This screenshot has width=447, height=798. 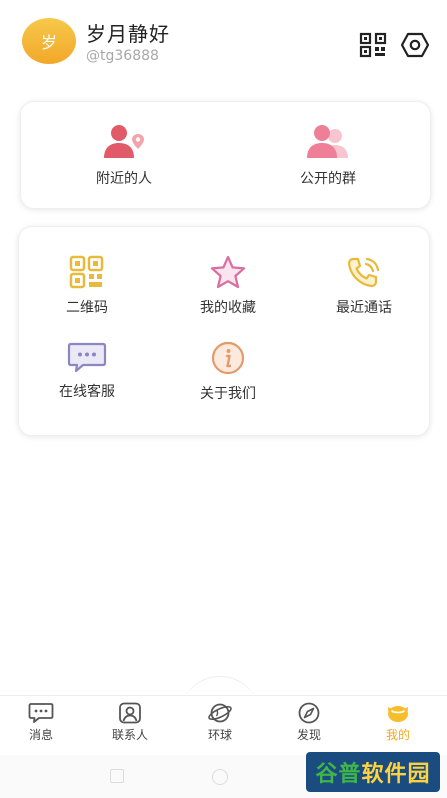 What do you see at coordinates (327, 141) in the screenshot?
I see `group-icon` at bounding box center [327, 141].